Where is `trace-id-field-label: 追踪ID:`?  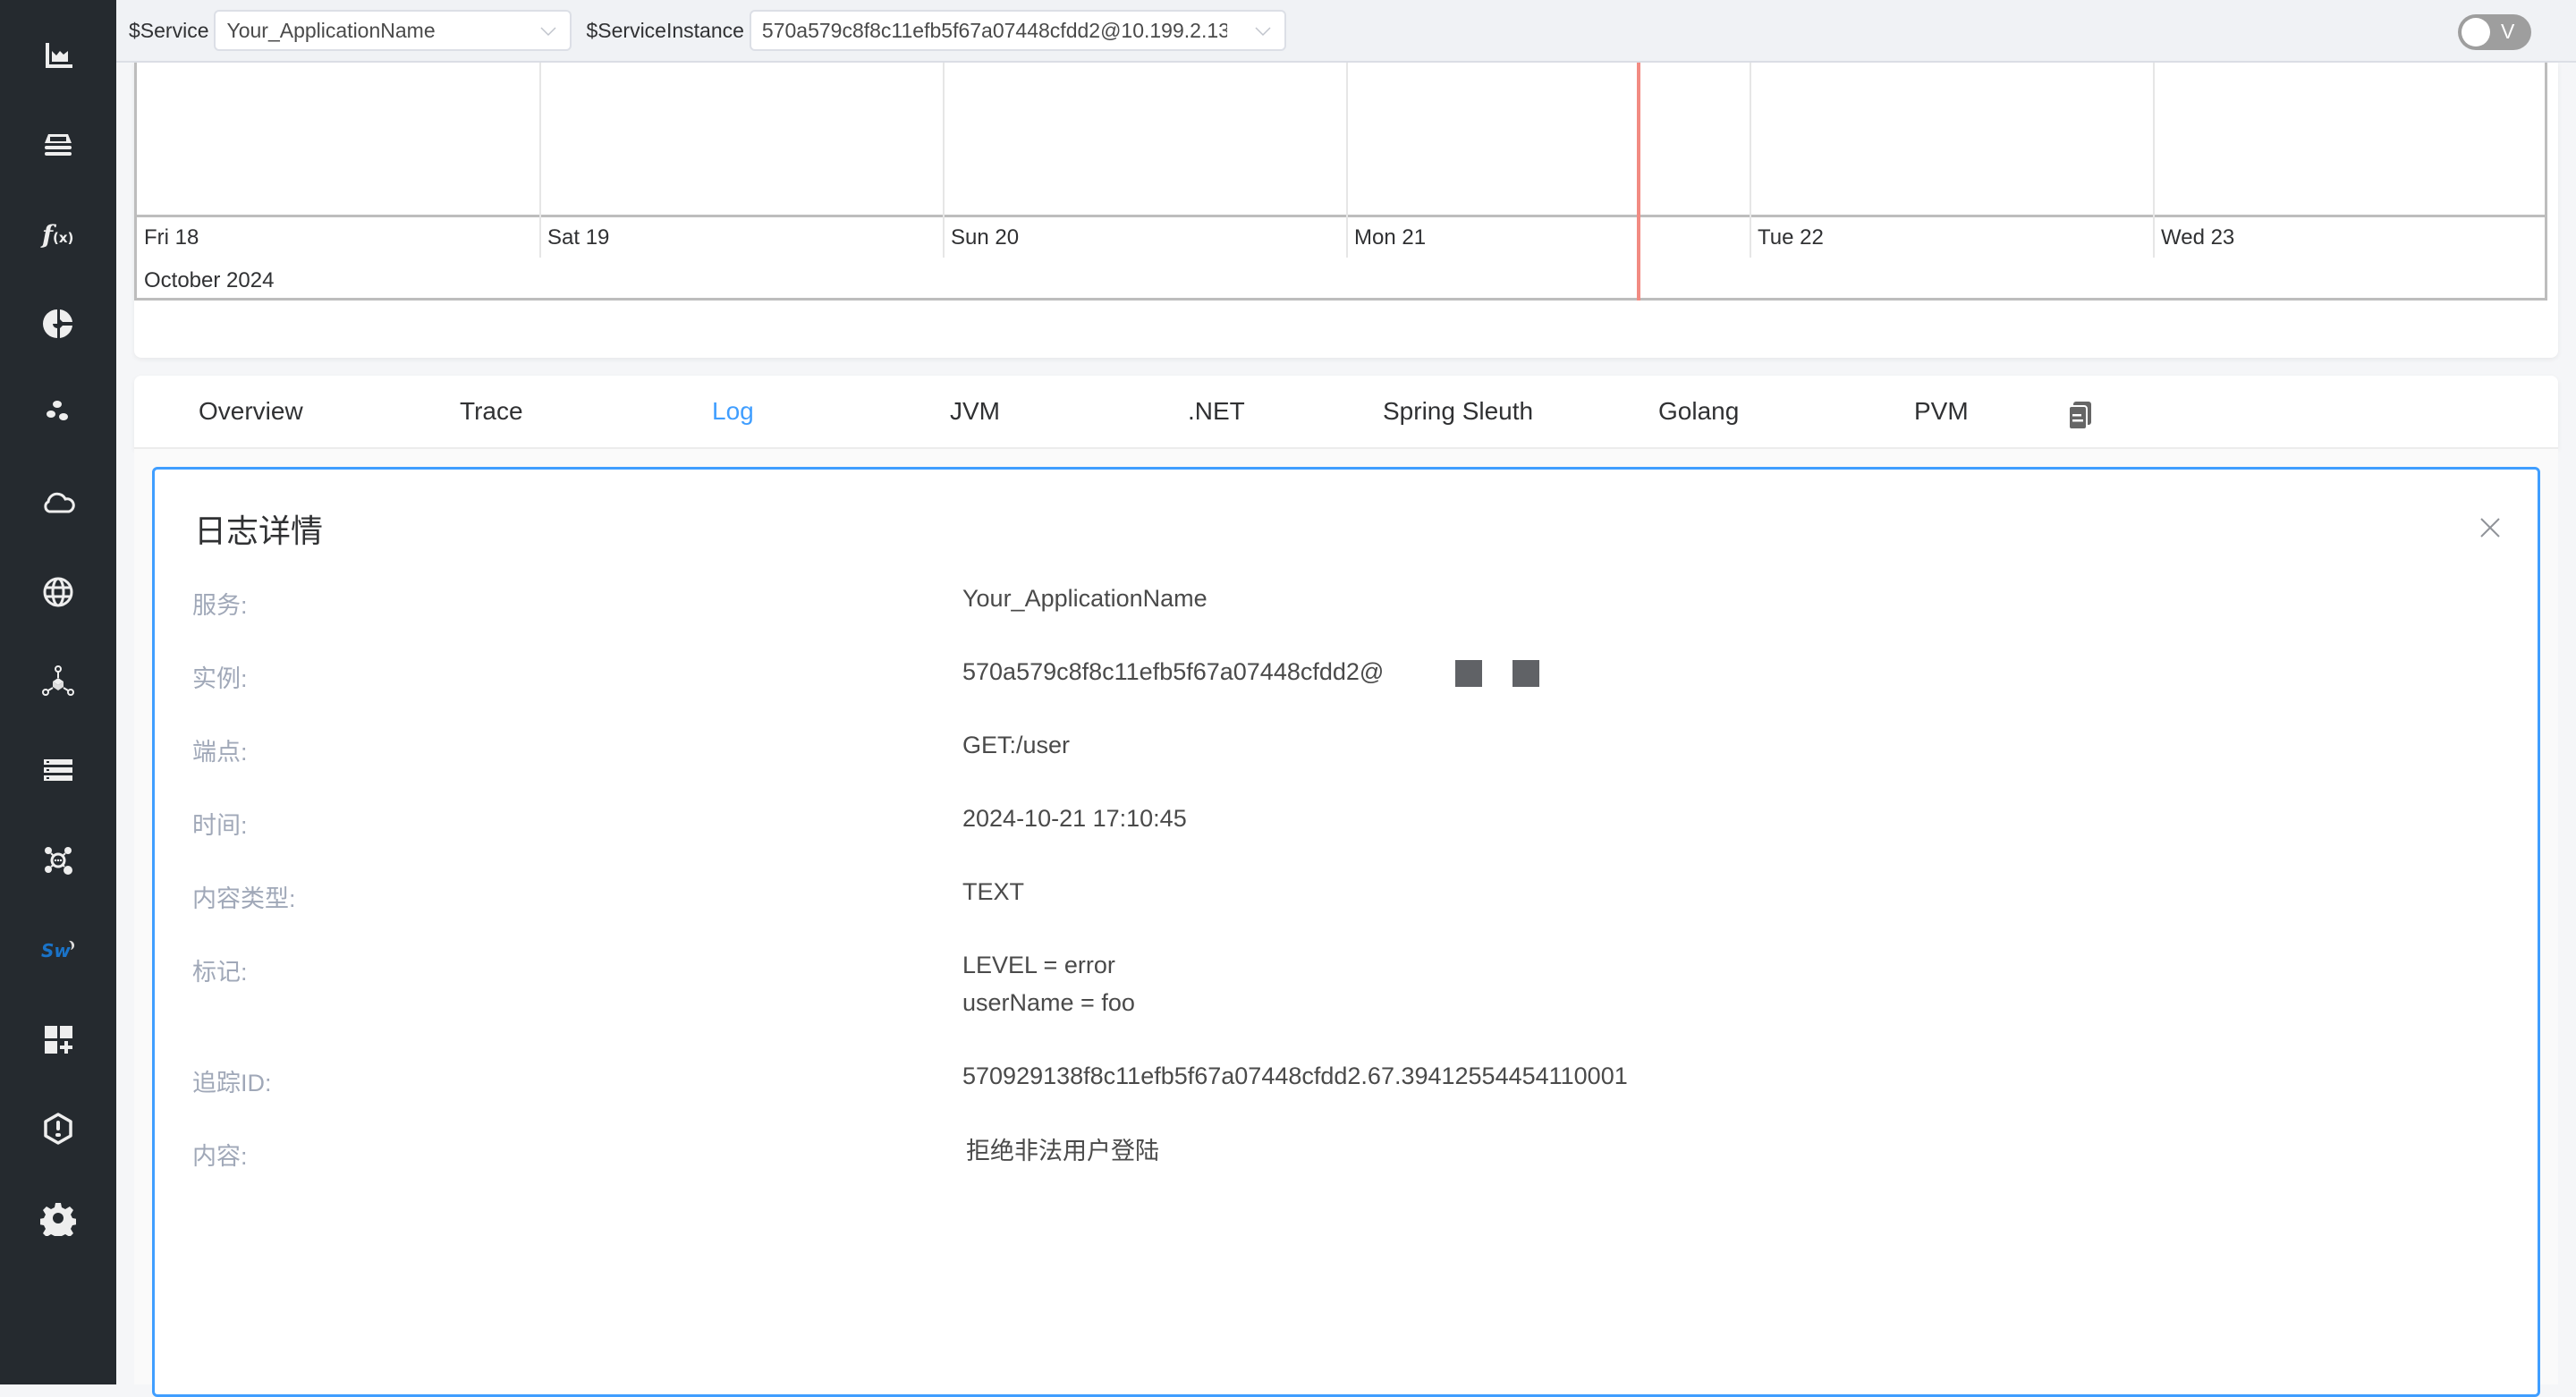
trace-id-field-label: 追踪ID: is located at coordinates (232, 1083).